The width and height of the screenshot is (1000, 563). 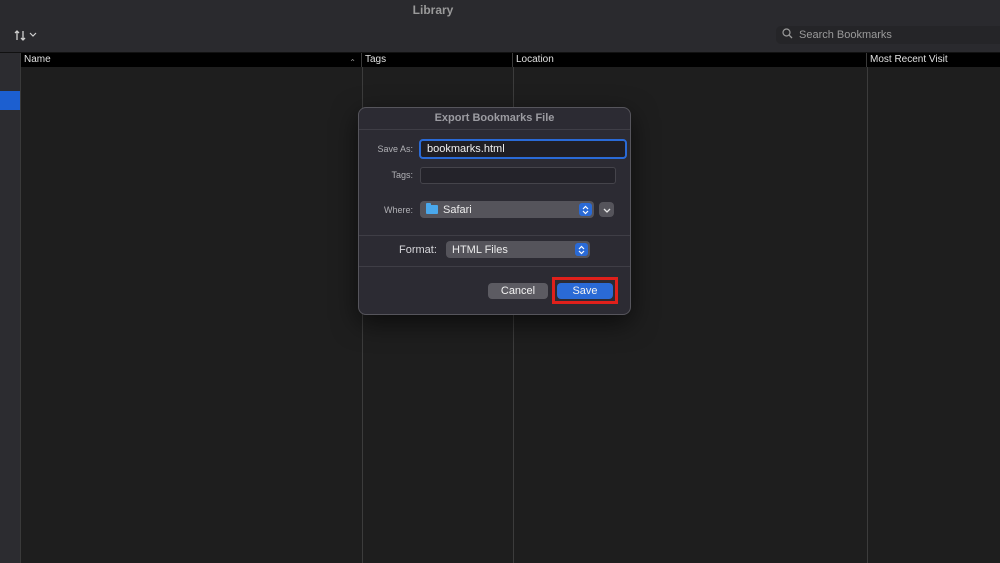 What do you see at coordinates (867, 315) in the screenshot?
I see `column-divider` at bounding box center [867, 315].